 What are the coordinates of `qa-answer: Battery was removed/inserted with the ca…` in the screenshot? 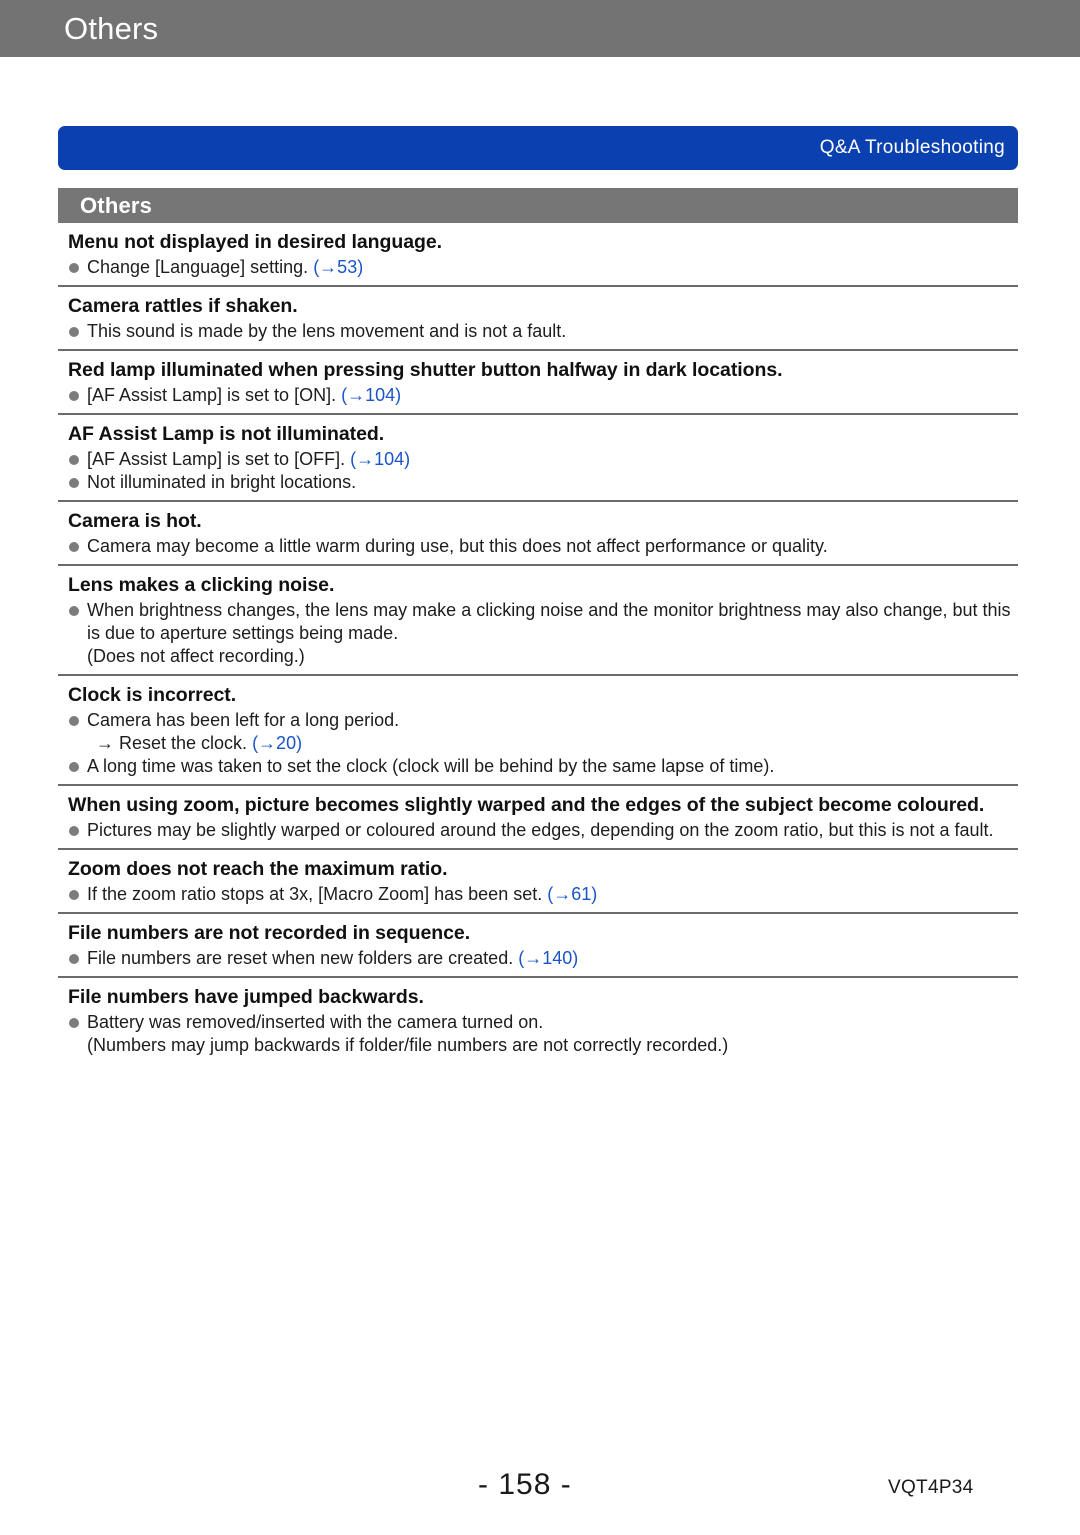 It's located at (543, 1034).